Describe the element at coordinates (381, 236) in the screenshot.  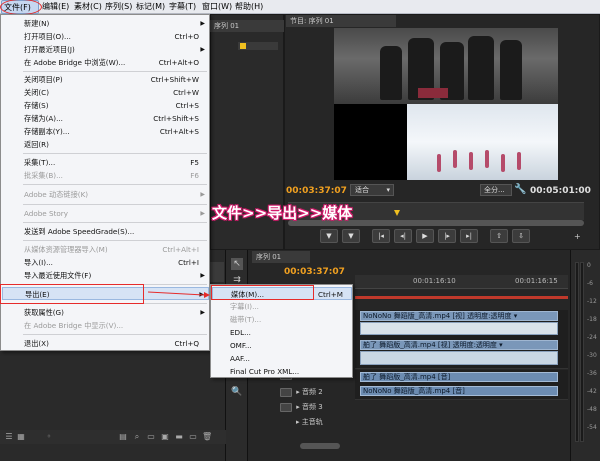
I see `go-to-in-icon: |◂` at that location.